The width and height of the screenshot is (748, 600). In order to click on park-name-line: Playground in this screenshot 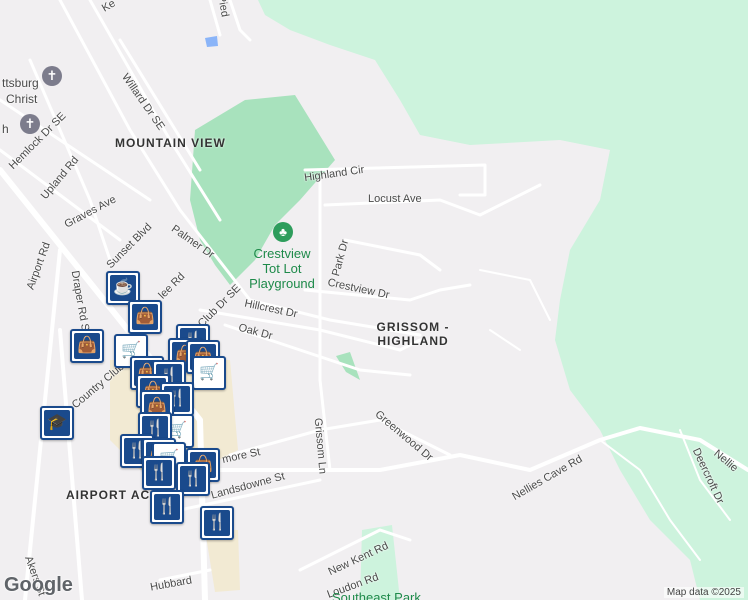, I will do `click(282, 283)`.